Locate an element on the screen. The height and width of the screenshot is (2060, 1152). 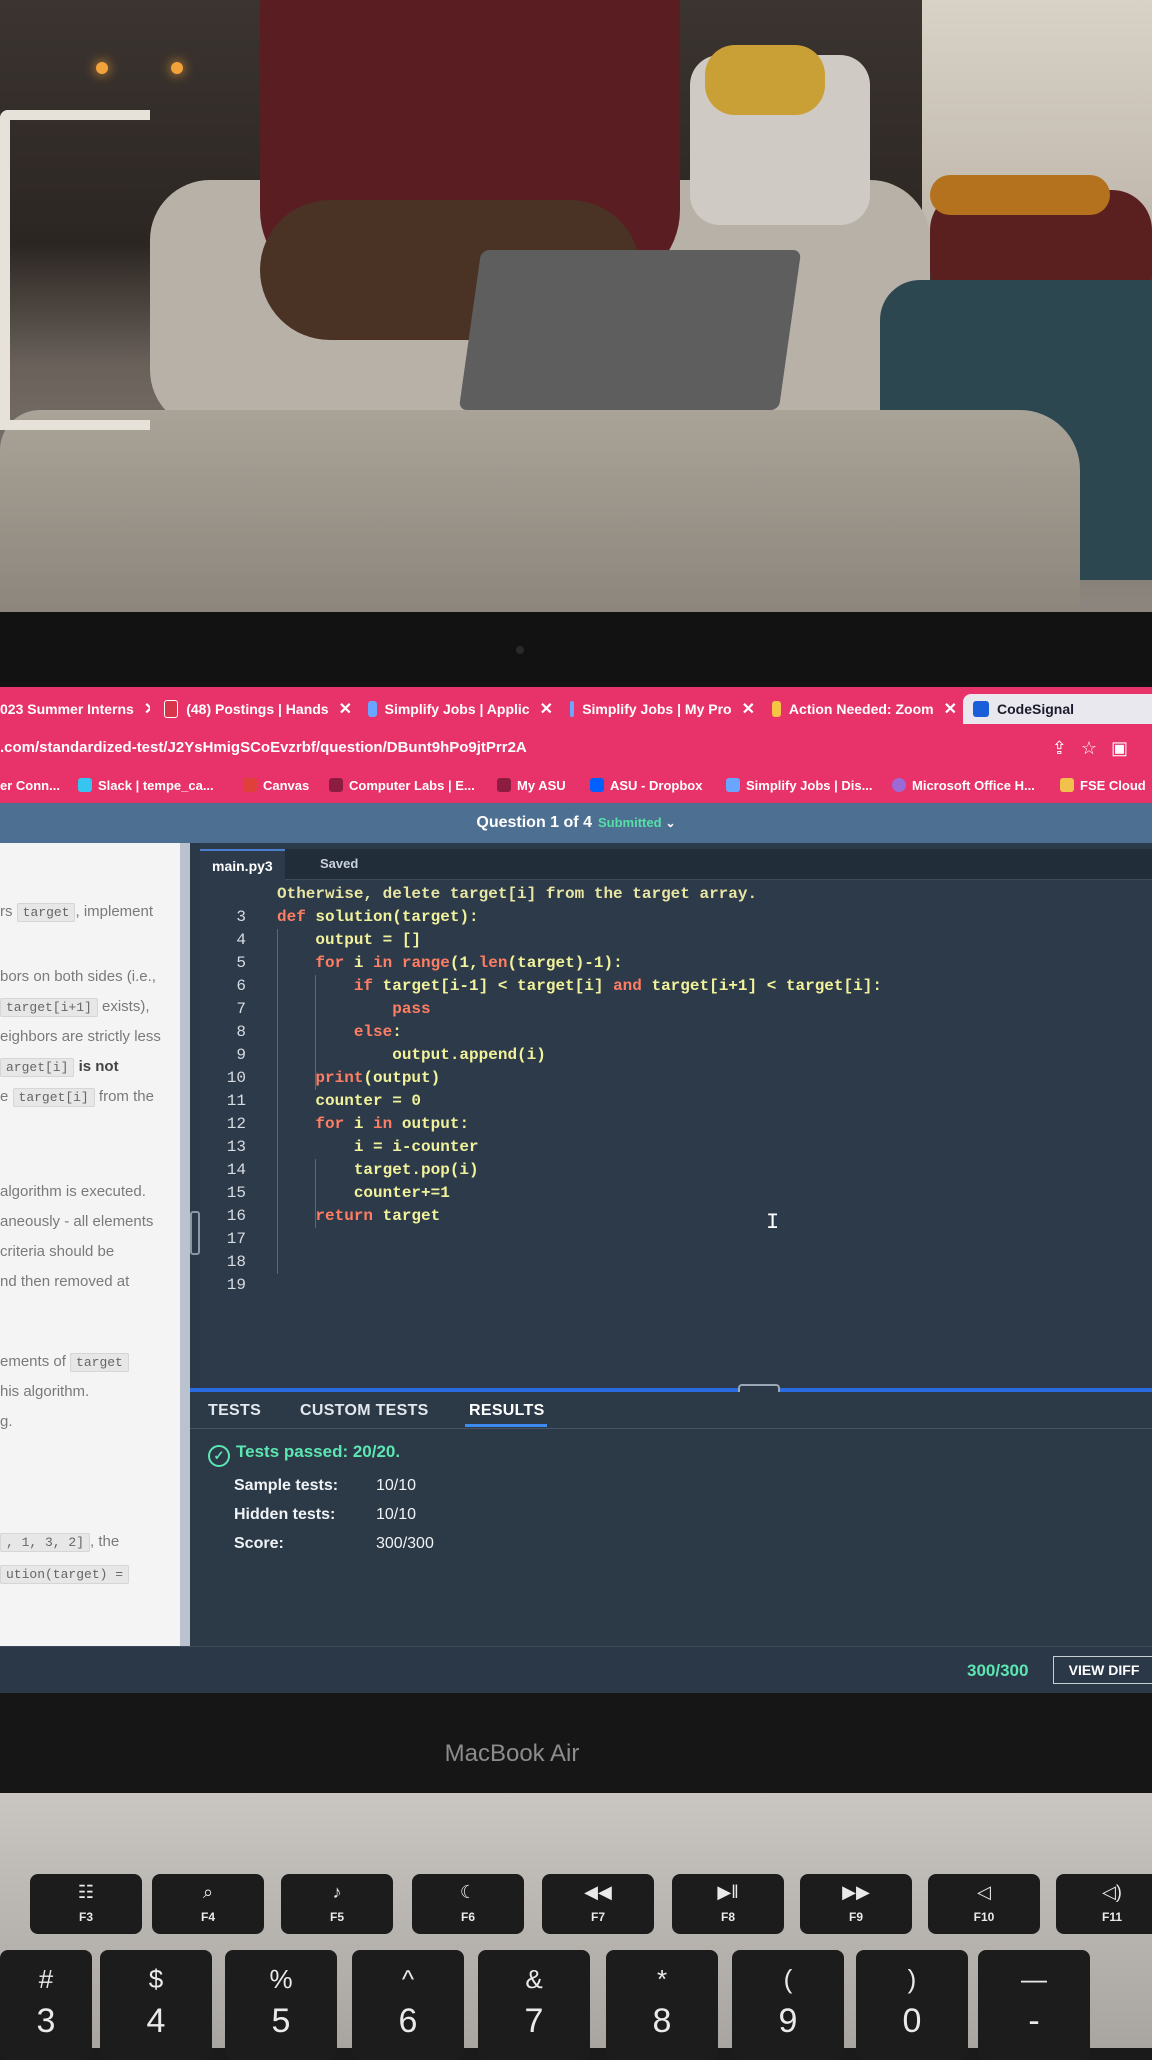
description-text: g. is located at coordinates (6, 1421).